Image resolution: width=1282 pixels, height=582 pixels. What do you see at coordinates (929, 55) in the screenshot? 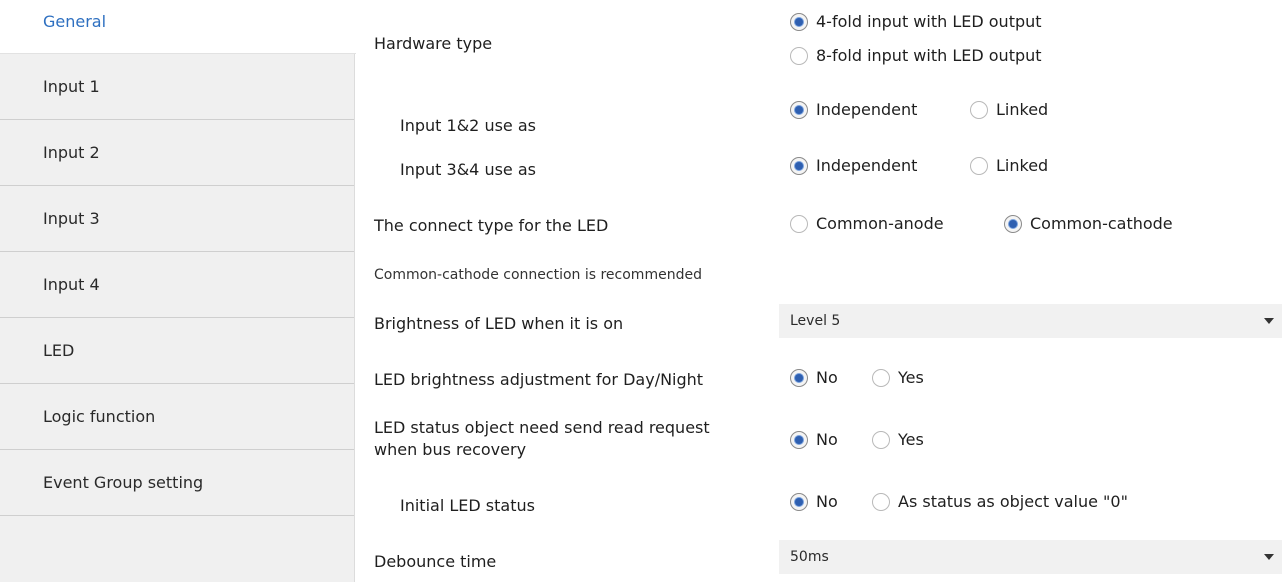
I see `radio-label: 8-fold input with LED output` at bounding box center [929, 55].